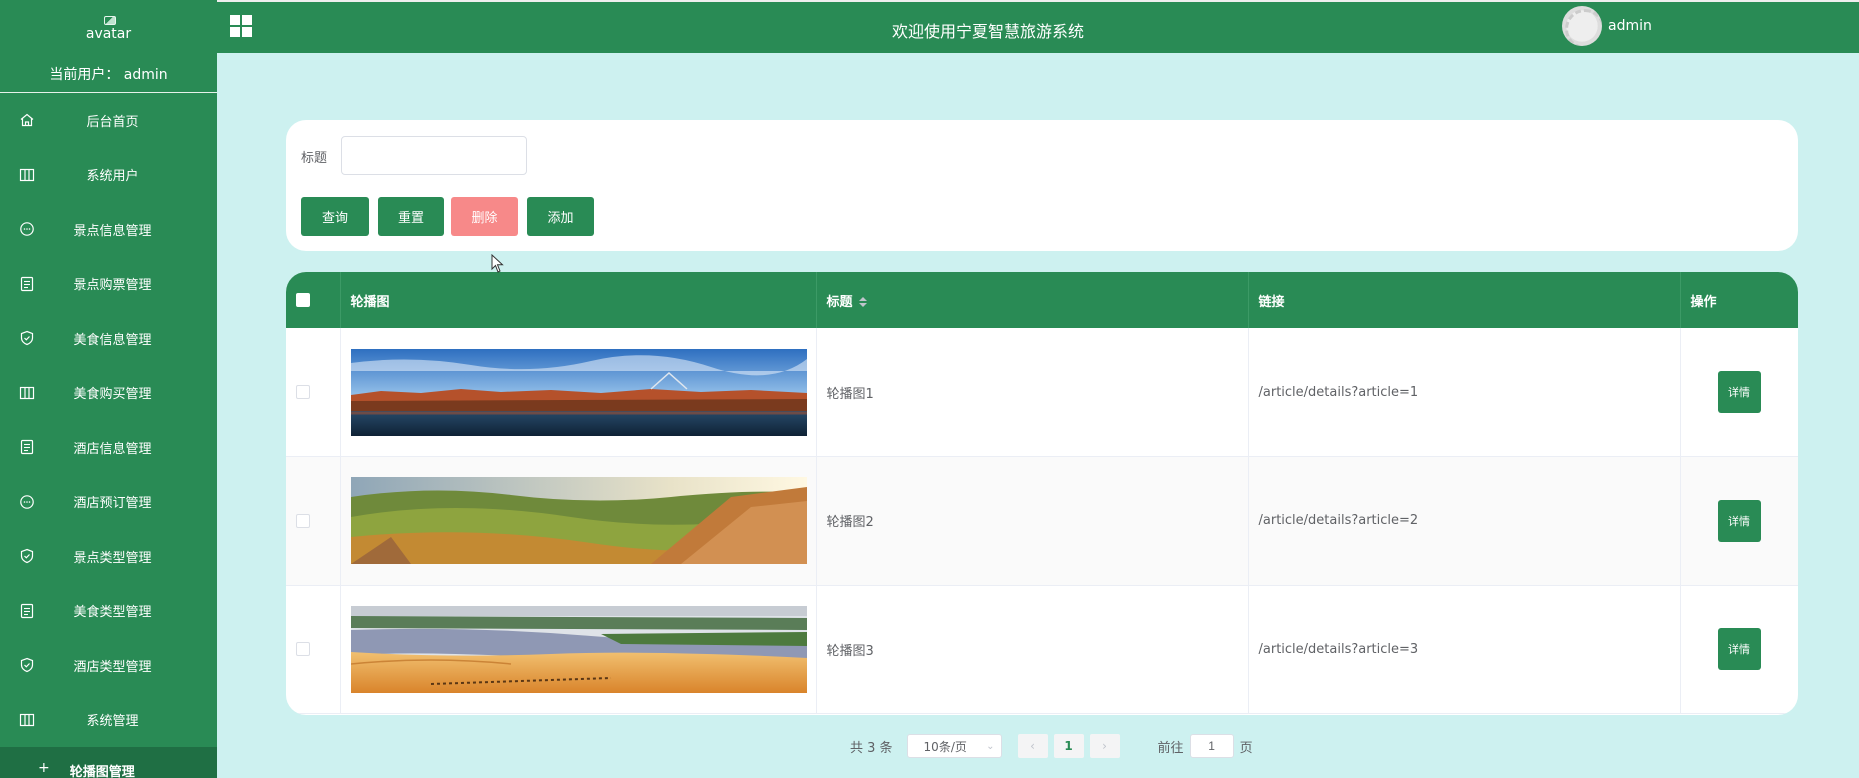 This screenshot has height=778, width=1859. Describe the element at coordinates (109, 20) in the screenshot. I see `broken-image-icon` at that location.